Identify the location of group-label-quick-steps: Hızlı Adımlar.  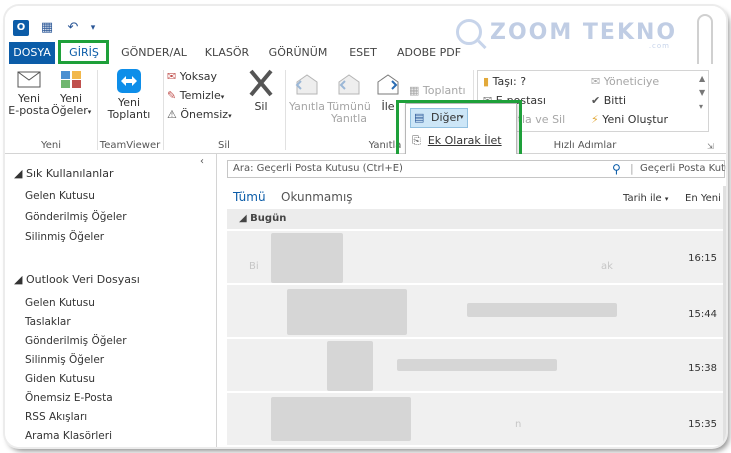
(585, 145).